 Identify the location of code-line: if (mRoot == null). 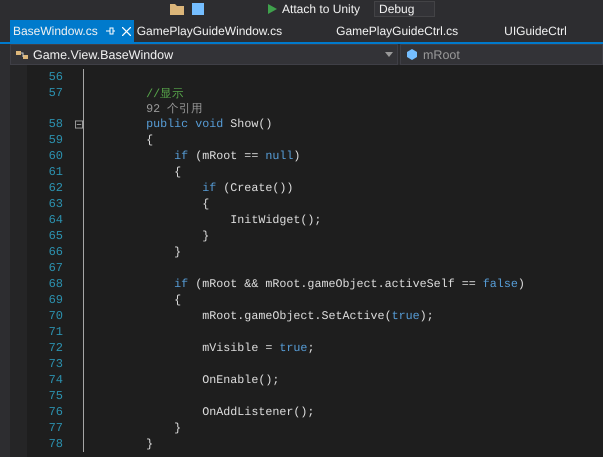
(236, 156).